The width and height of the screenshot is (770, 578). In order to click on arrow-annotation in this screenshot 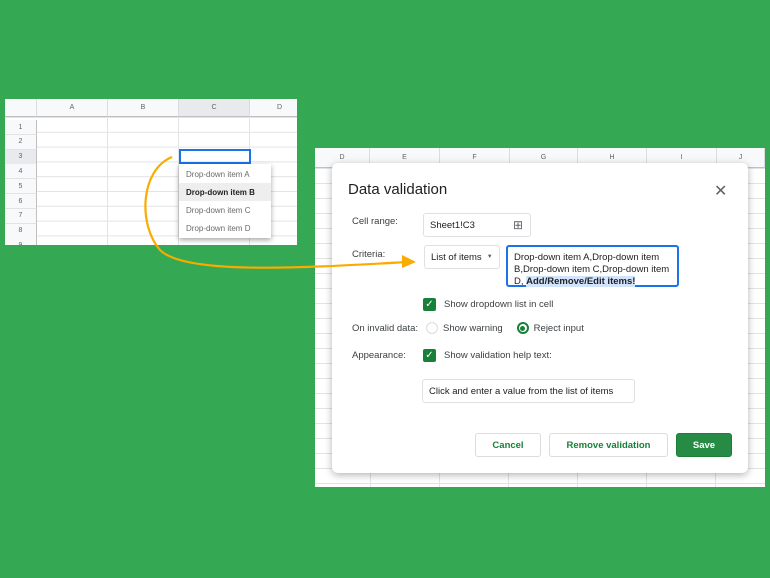, I will do `click(280, 212)`.